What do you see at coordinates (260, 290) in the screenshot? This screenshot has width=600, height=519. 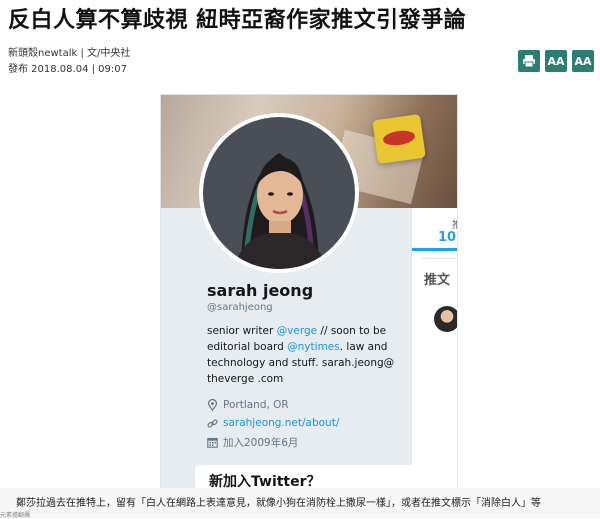 I see `profile-name: sarah jeong` at bounding box center [260, 290].